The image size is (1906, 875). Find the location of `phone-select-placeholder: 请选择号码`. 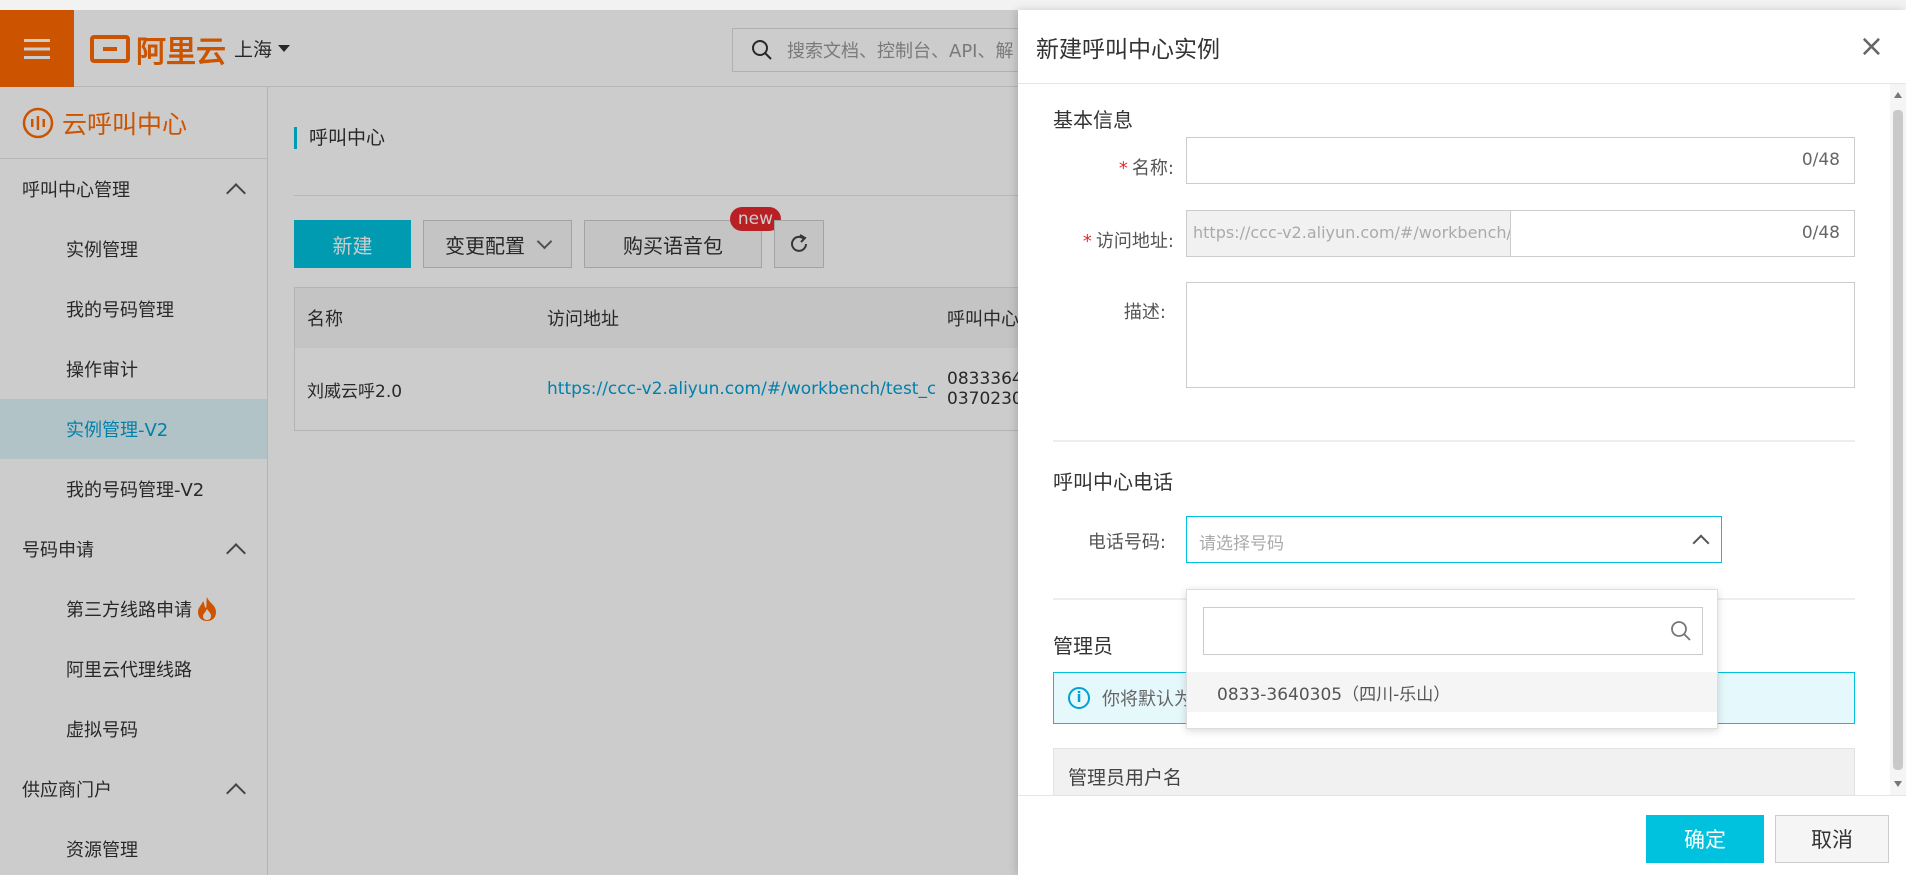

phone-select-placeholder: 请选择号码 is located at coordinates (1241, 544).